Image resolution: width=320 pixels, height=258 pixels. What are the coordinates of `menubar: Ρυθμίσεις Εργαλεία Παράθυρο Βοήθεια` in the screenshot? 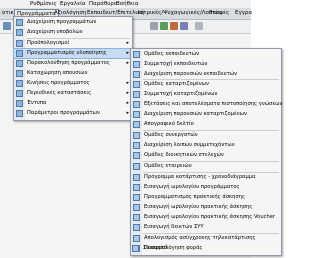 It's located at (125, 4).